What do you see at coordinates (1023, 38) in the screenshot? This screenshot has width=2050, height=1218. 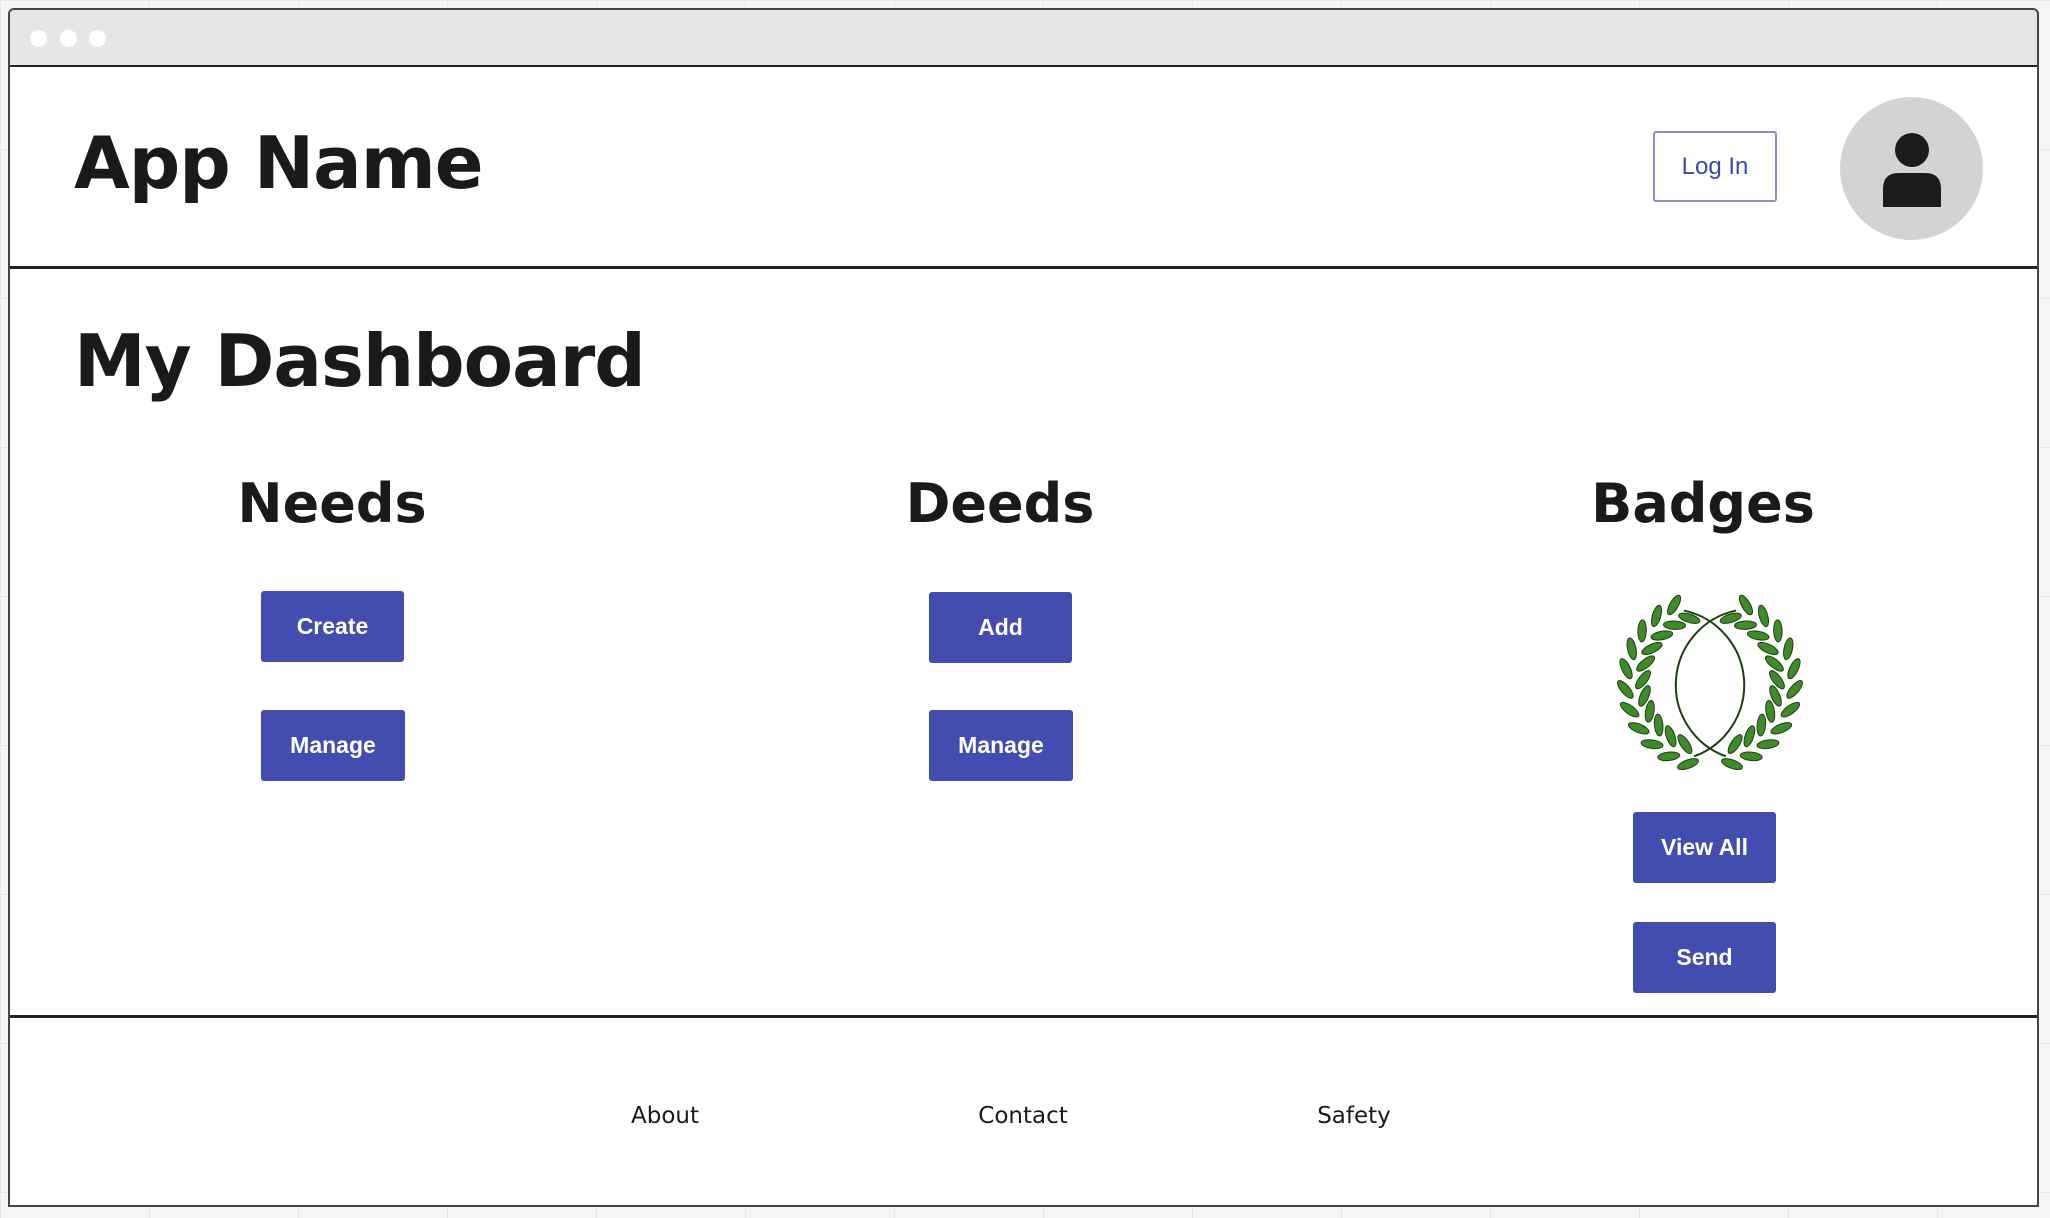 I see `window-titlebar` at bounding box center [1023, 38].